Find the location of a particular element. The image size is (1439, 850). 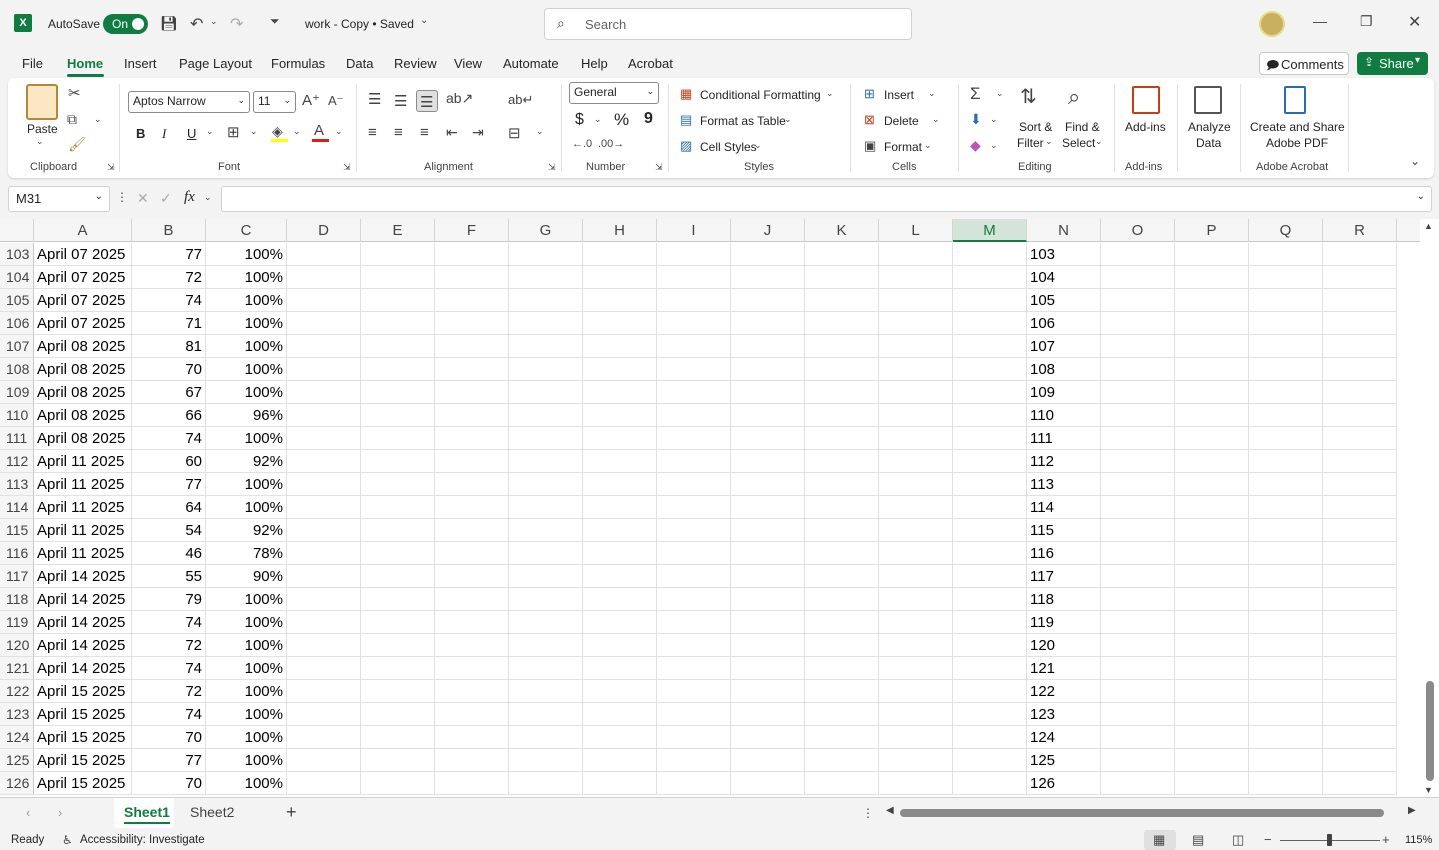

cell-b: 64 is located at coordinates (169, 507).